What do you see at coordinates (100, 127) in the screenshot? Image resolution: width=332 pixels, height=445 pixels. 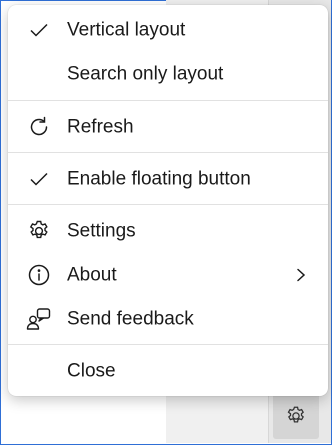 I see `menu-item-label: Refresh` at bounding box center [100, 127].